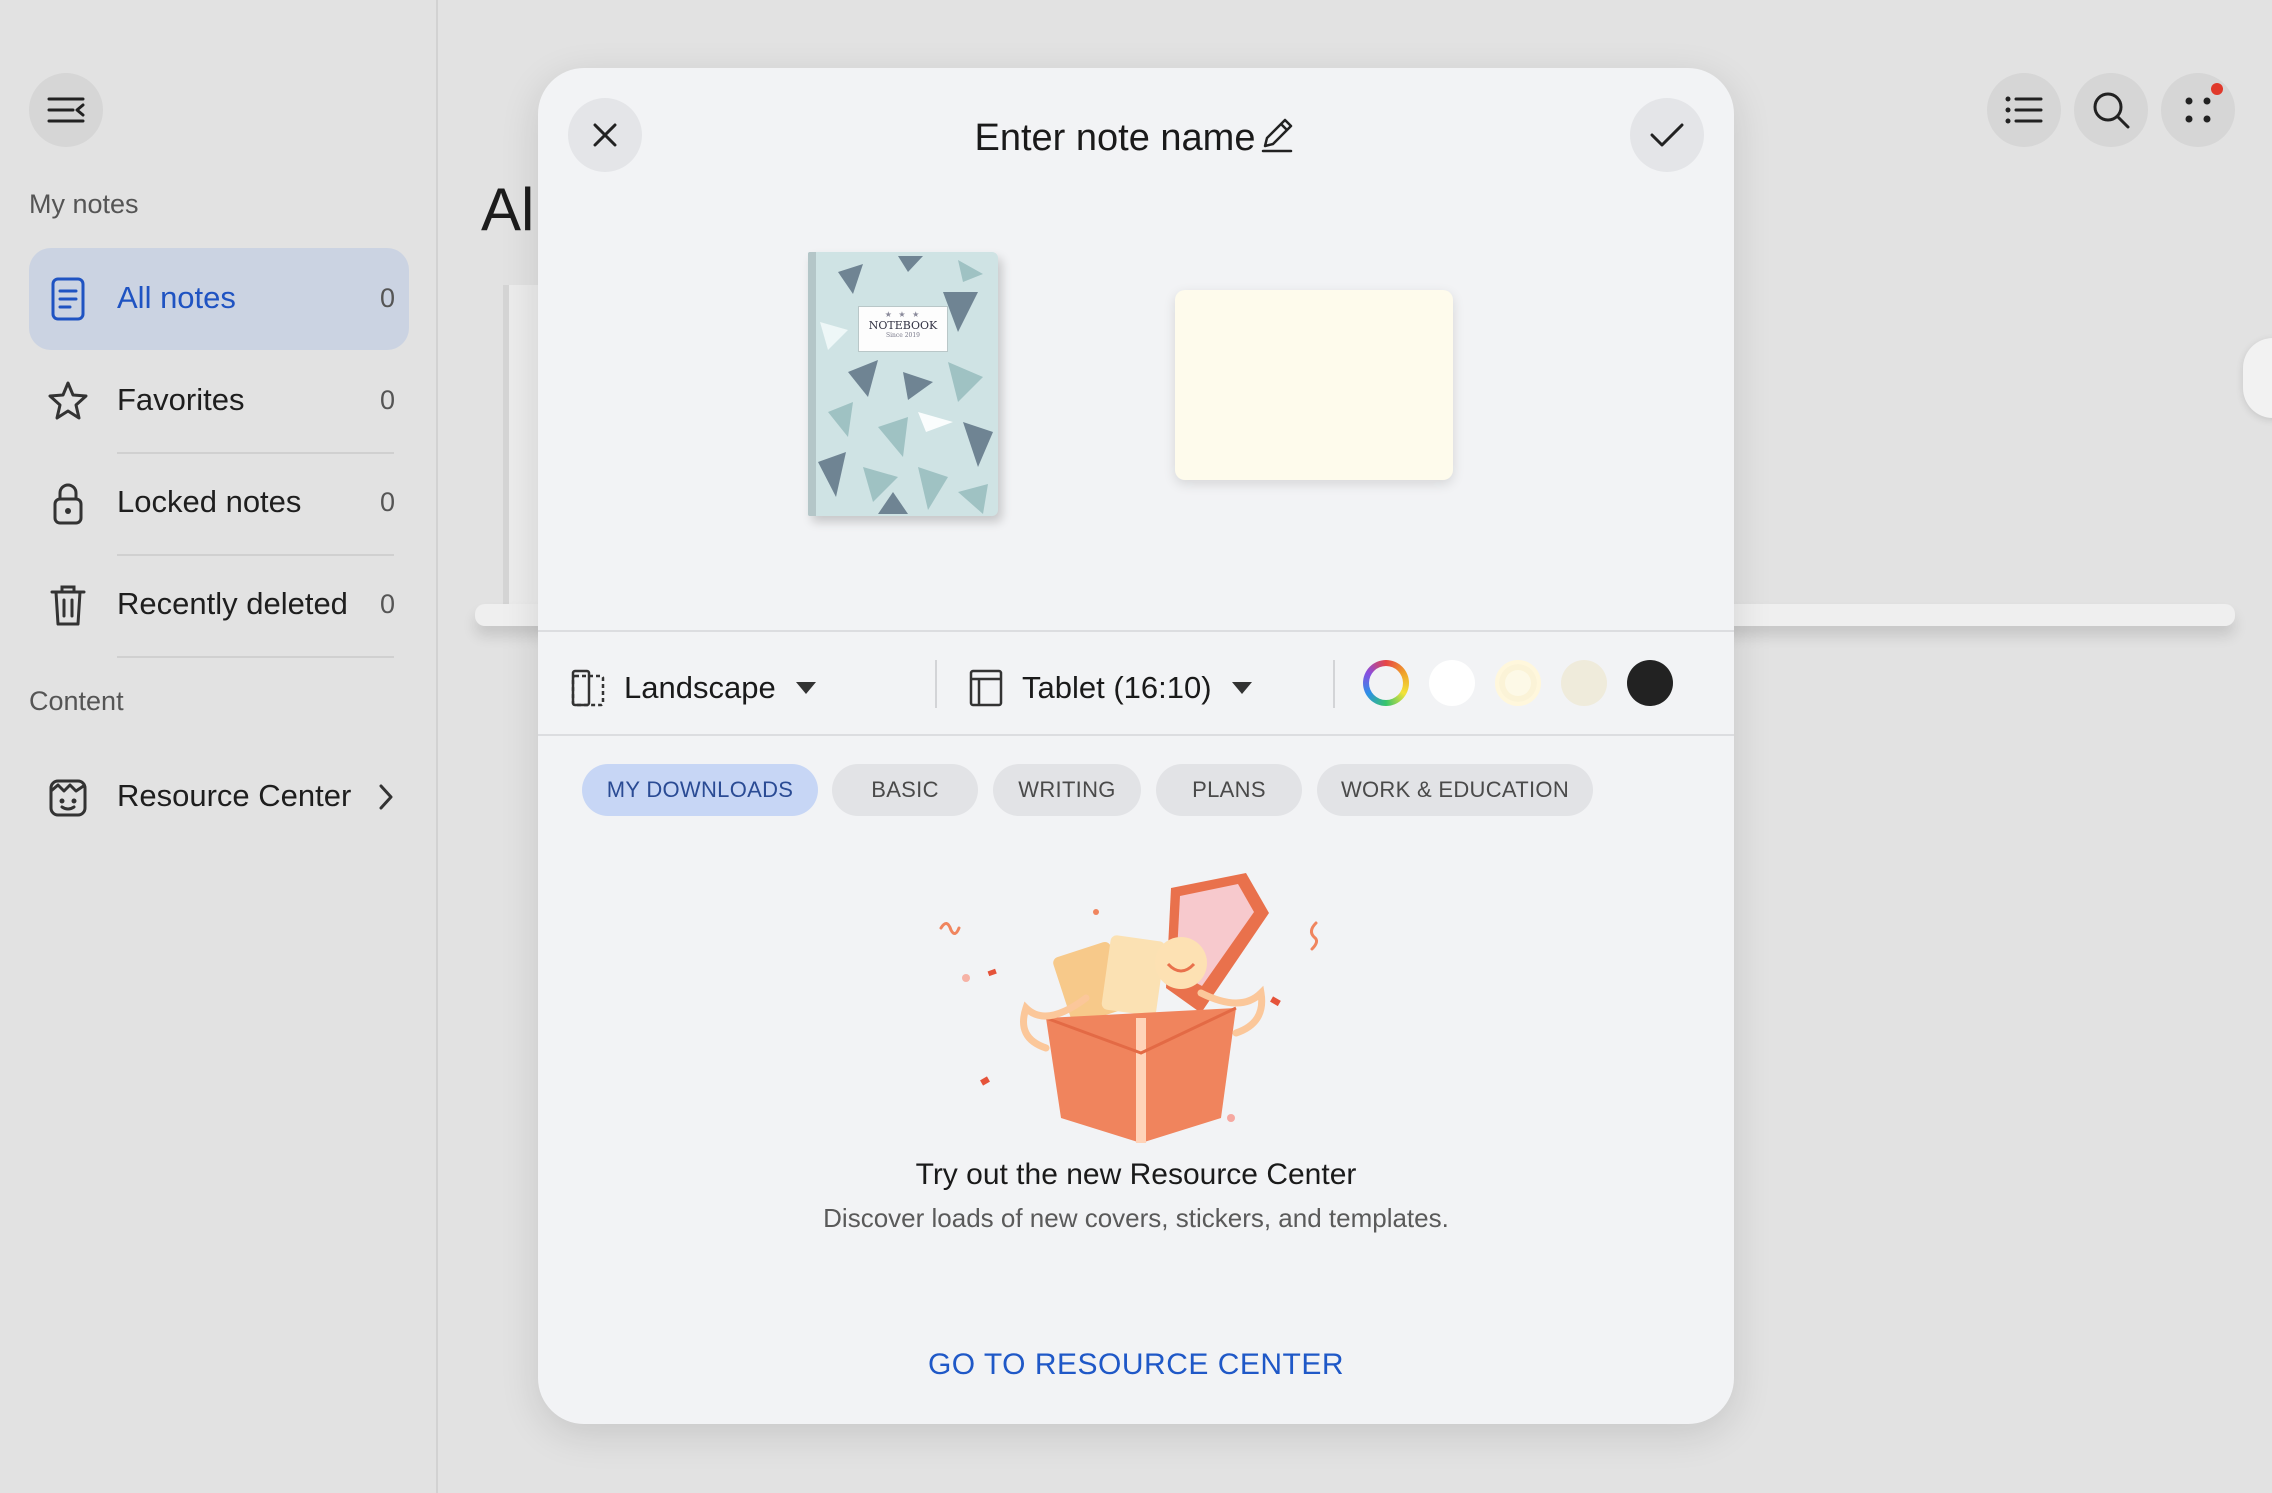 Image resolution: width=2272 pixels, height=1493 pixels. I want to click on floating-assistant-button, so click(2257, 378).